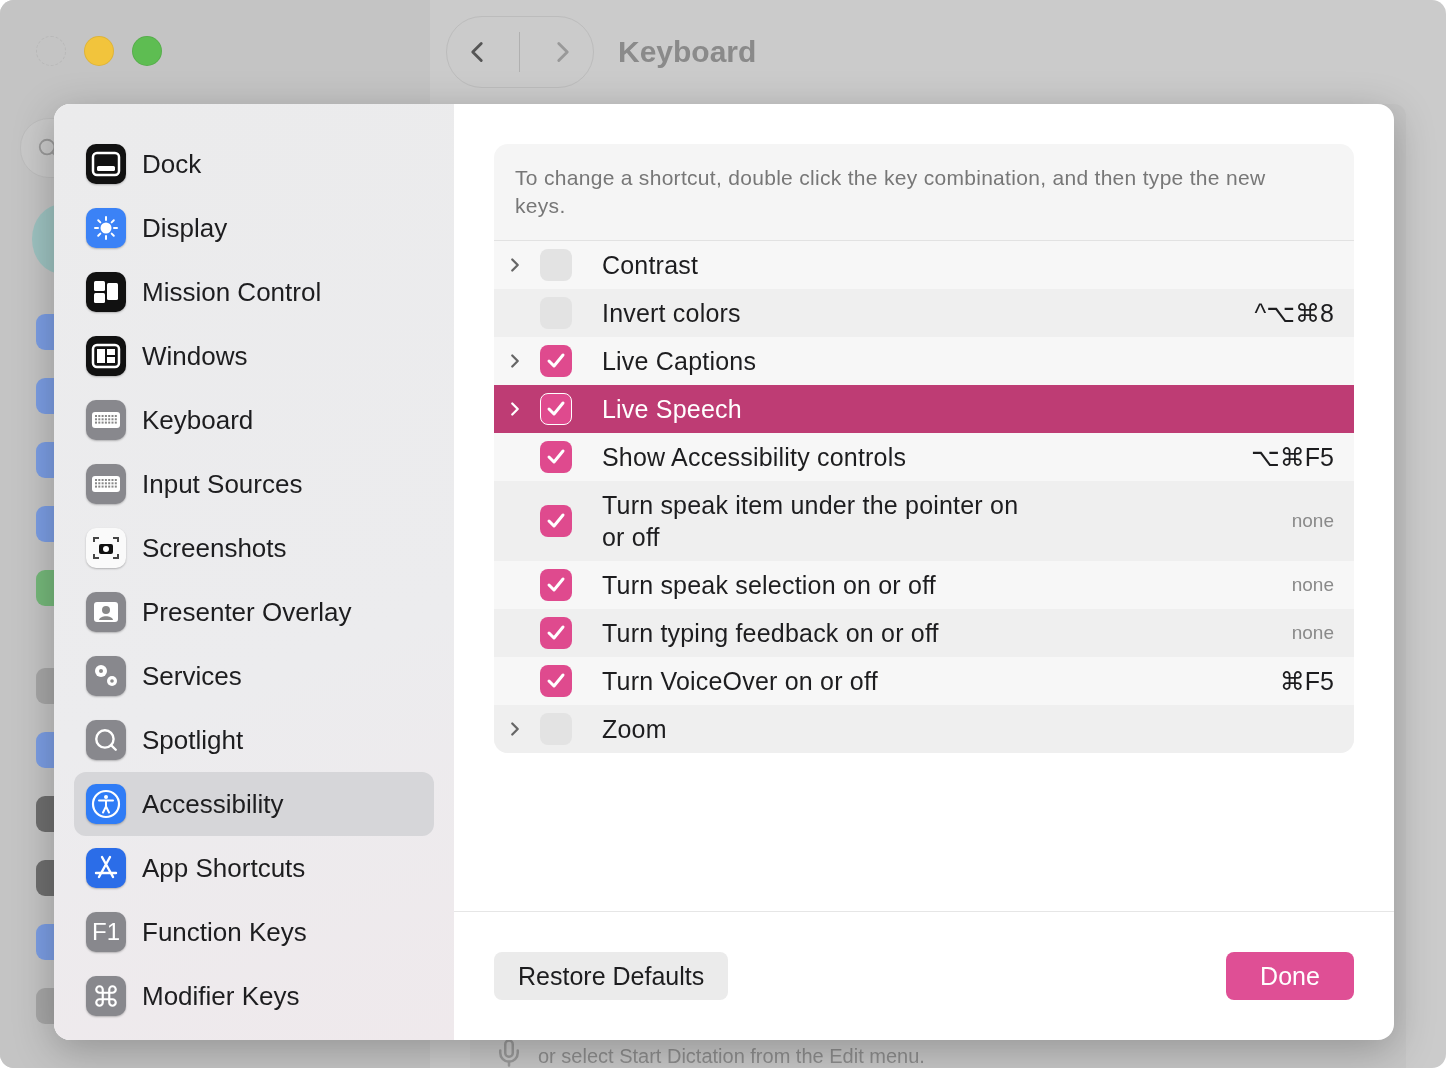 This screenshot has height=1068, width=1446. I want to click on sidebar-item: Presenter Overlay, so click(254, 612).